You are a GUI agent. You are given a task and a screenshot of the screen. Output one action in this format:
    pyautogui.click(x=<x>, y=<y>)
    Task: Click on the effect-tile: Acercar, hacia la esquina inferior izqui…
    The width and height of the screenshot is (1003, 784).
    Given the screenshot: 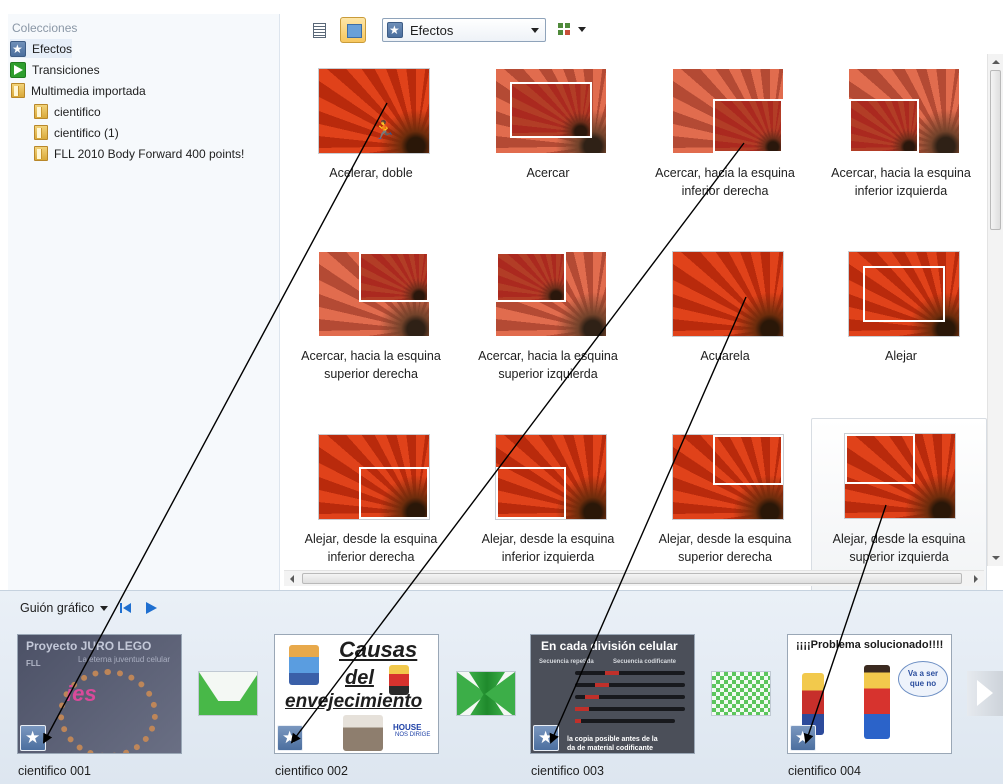 What is the action you would take?
    pyautogui.click(x=901, y=146)
    